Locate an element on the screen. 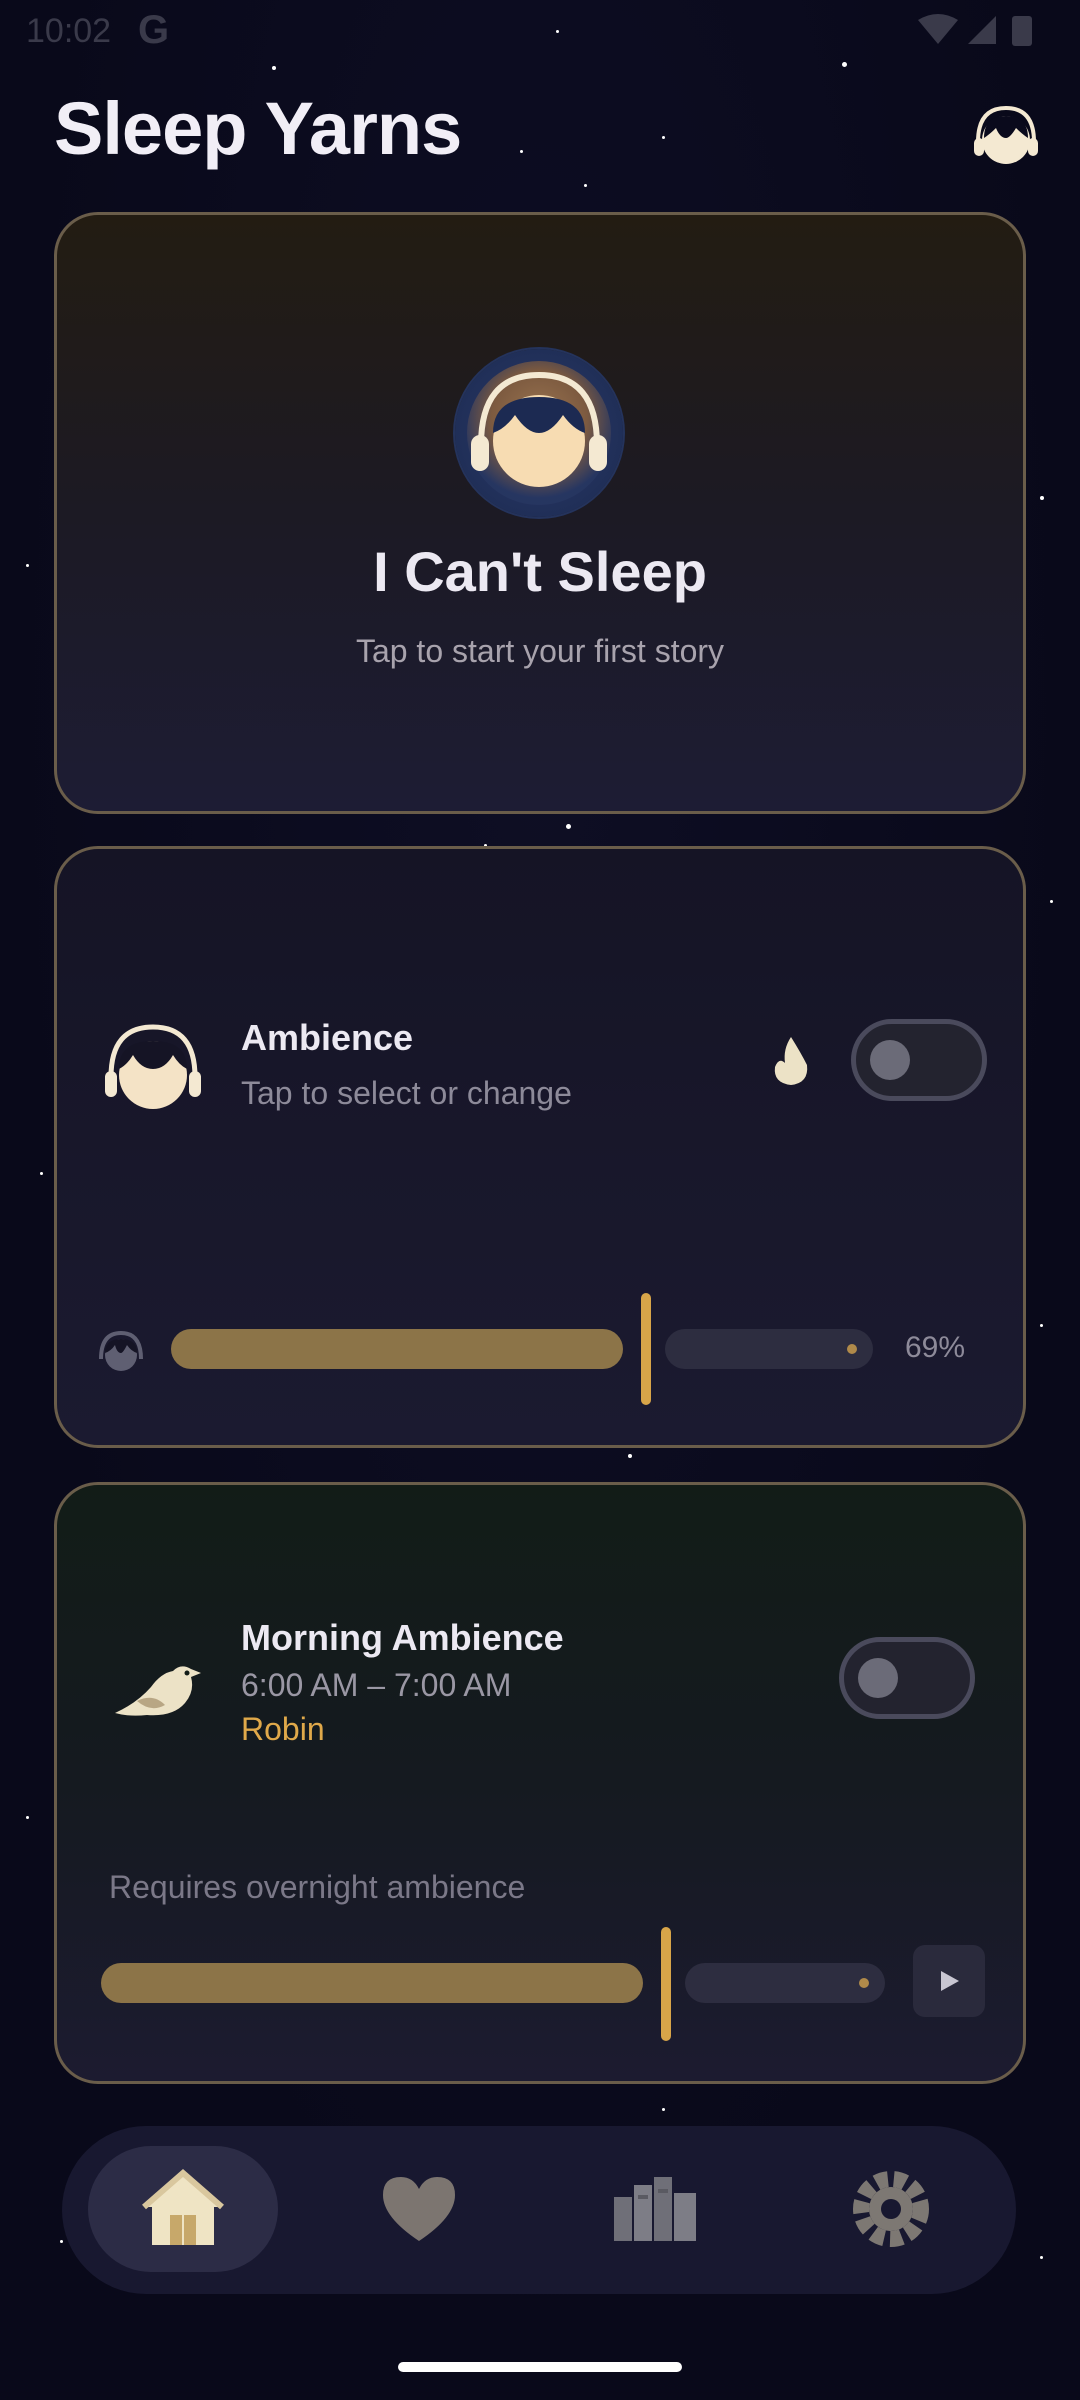 The height and width of the screenshot is (2400, 1080). bottom-nav is located at coordinates (539, 2210).